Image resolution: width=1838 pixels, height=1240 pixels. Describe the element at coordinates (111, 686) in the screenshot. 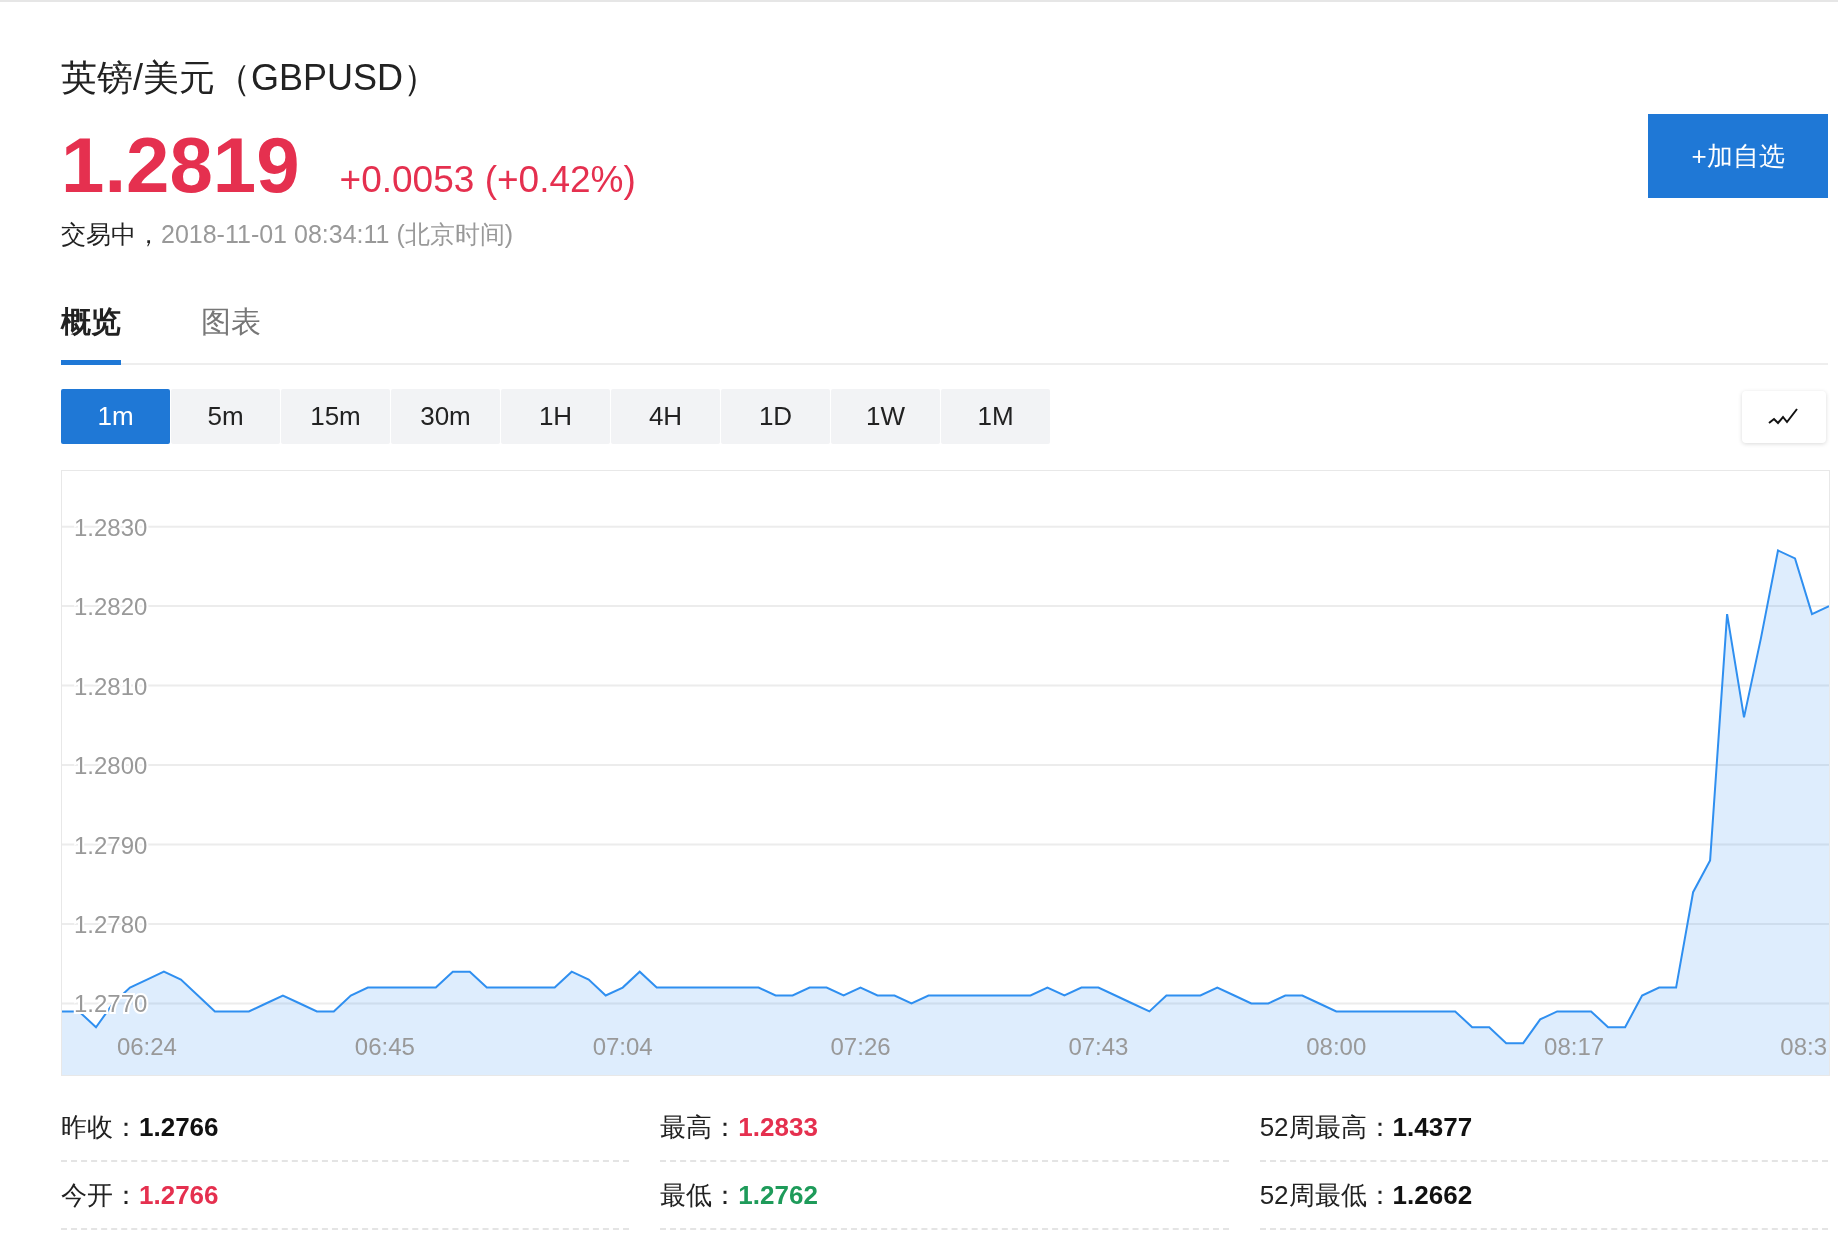

I see `axis-label: 1.2810` at that location.